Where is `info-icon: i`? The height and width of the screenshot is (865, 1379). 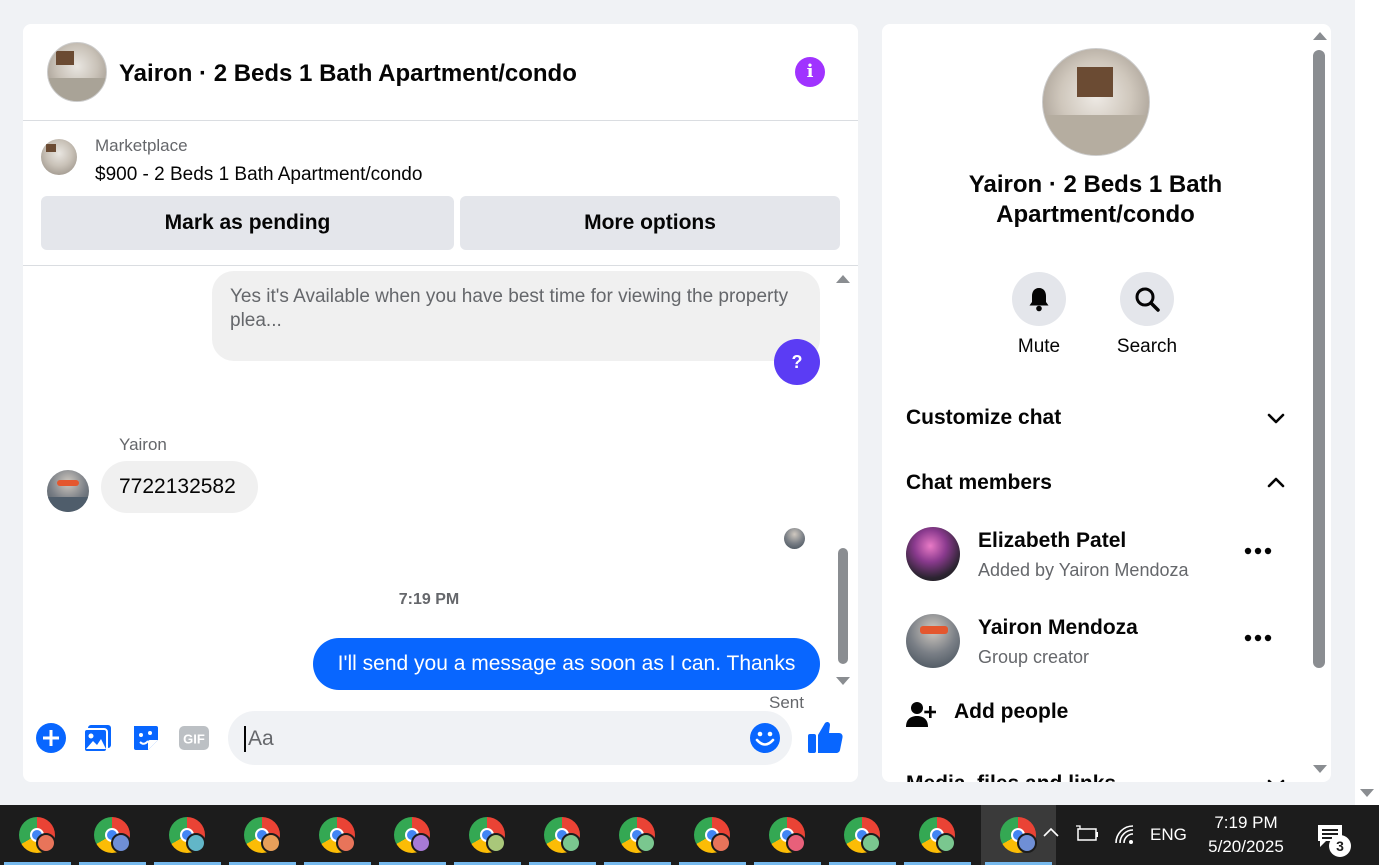 info-icon: i is located at coordinates (810, 72).